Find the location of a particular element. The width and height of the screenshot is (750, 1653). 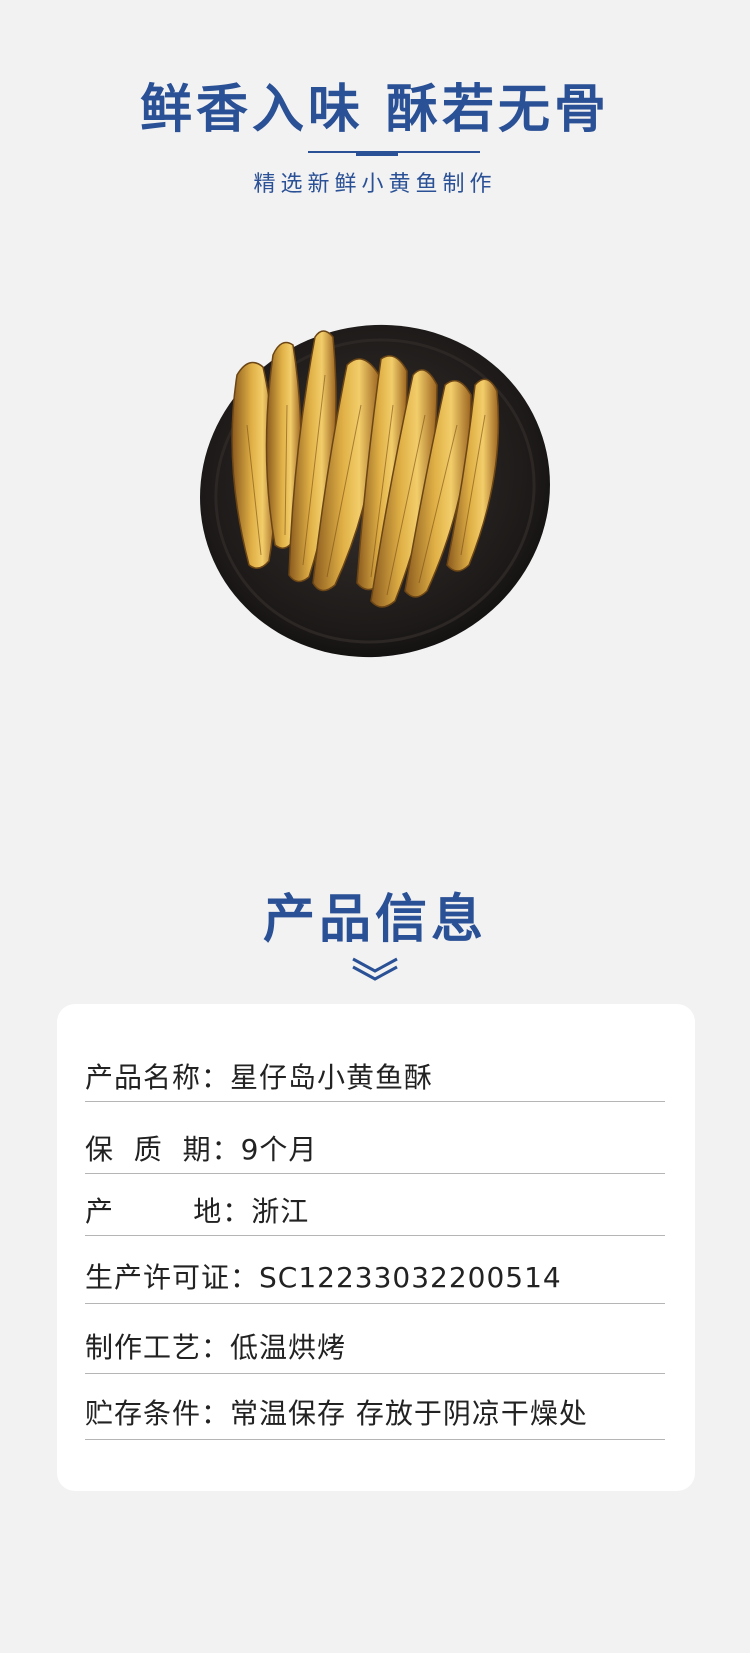

info-value: 浙江 is located at coordinates (280, 1211).